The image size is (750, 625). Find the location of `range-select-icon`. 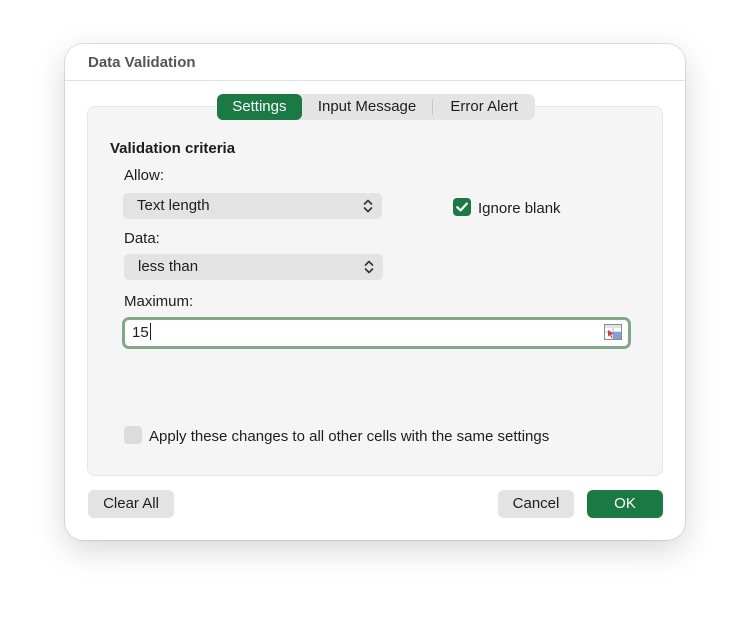

range-select-icon is located at coordinates (613, 332).